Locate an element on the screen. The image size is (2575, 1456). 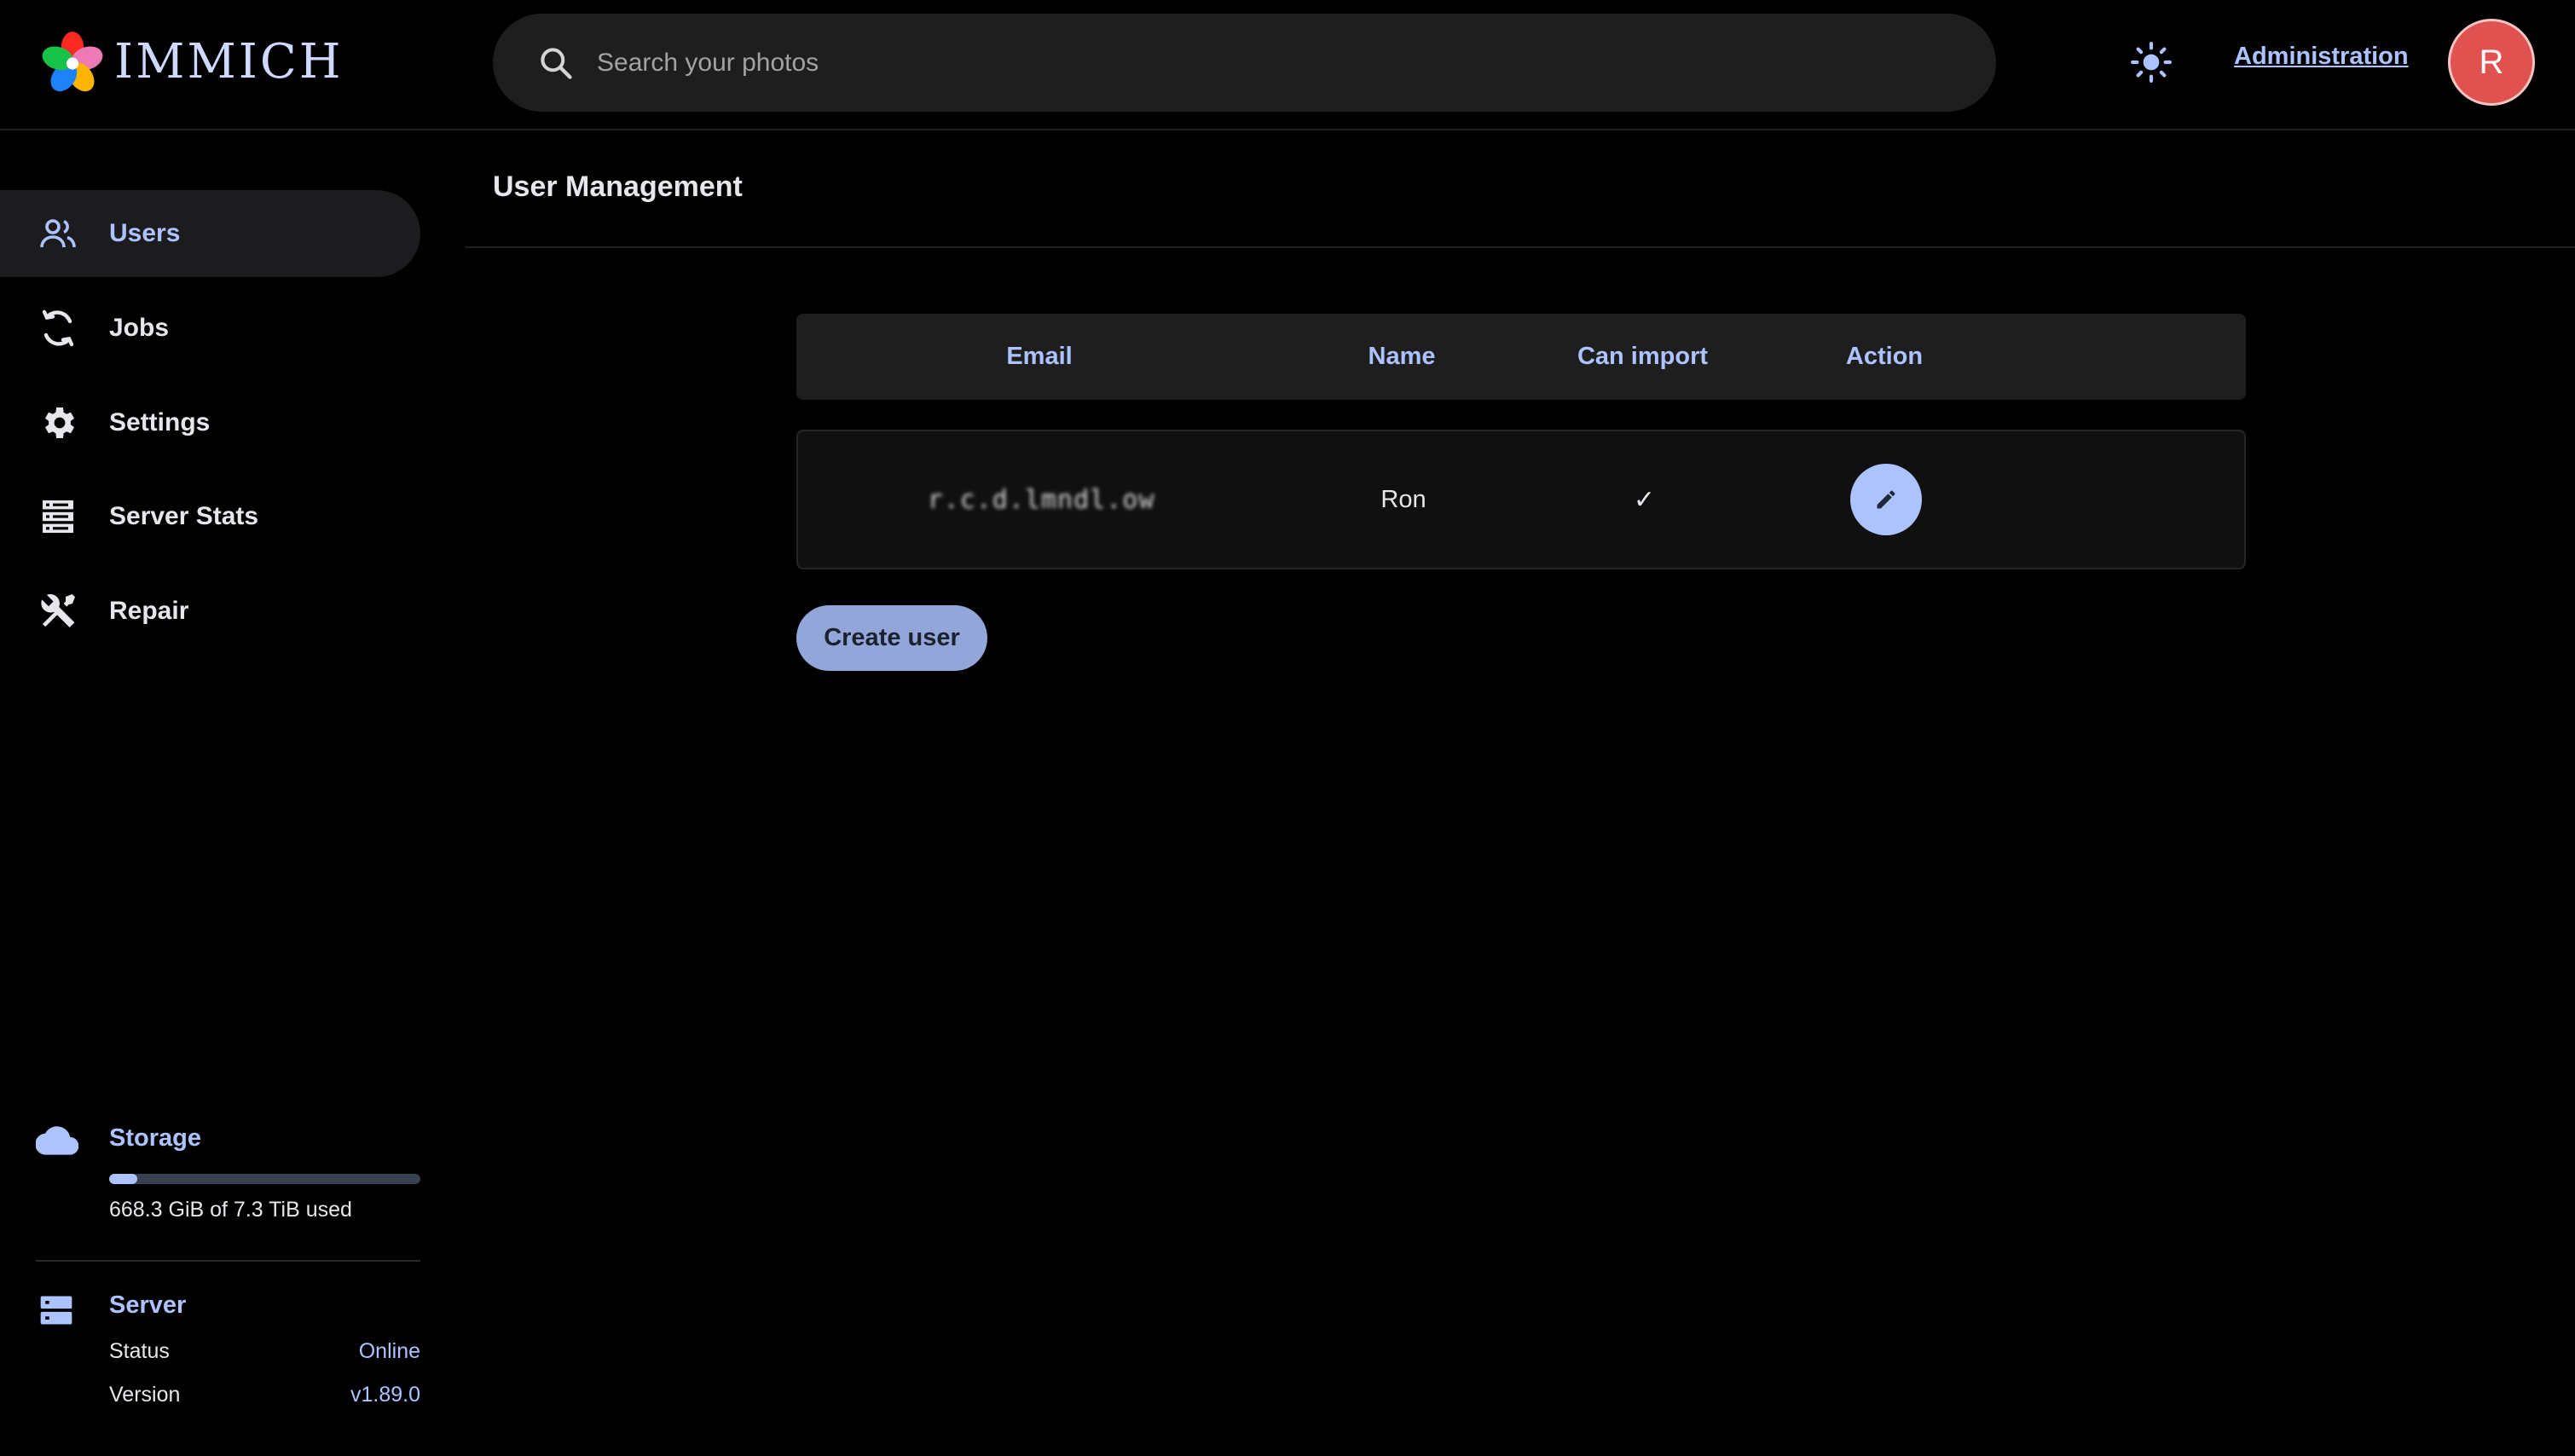
sidebar-item-jobs: Jobs is located at coordinates (210, 328).